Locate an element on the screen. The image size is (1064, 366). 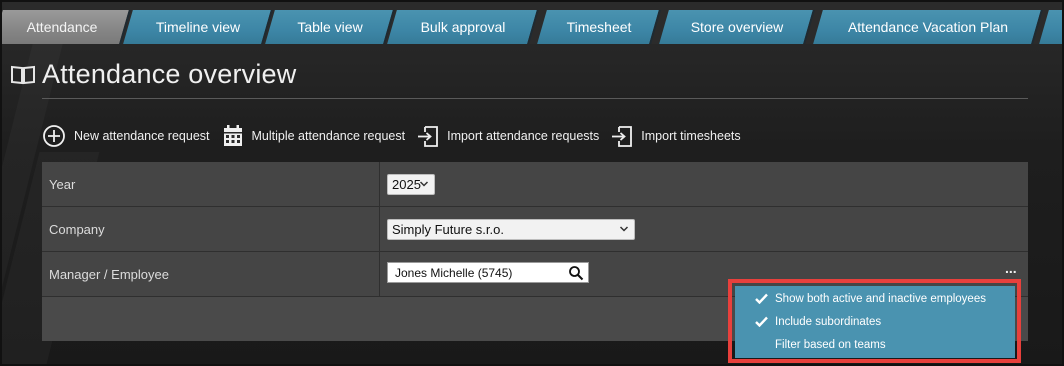
button-label: New attendance request is located at coordinates (142, 136).